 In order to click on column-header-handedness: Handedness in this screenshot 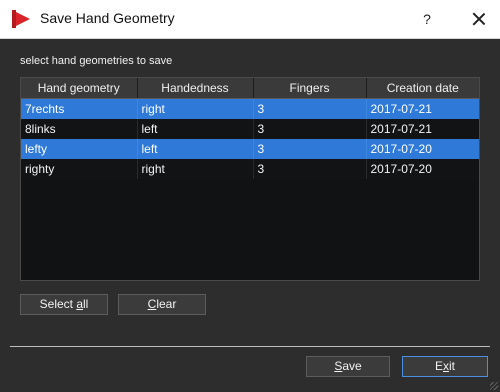, I will do `click(195, 88)`.